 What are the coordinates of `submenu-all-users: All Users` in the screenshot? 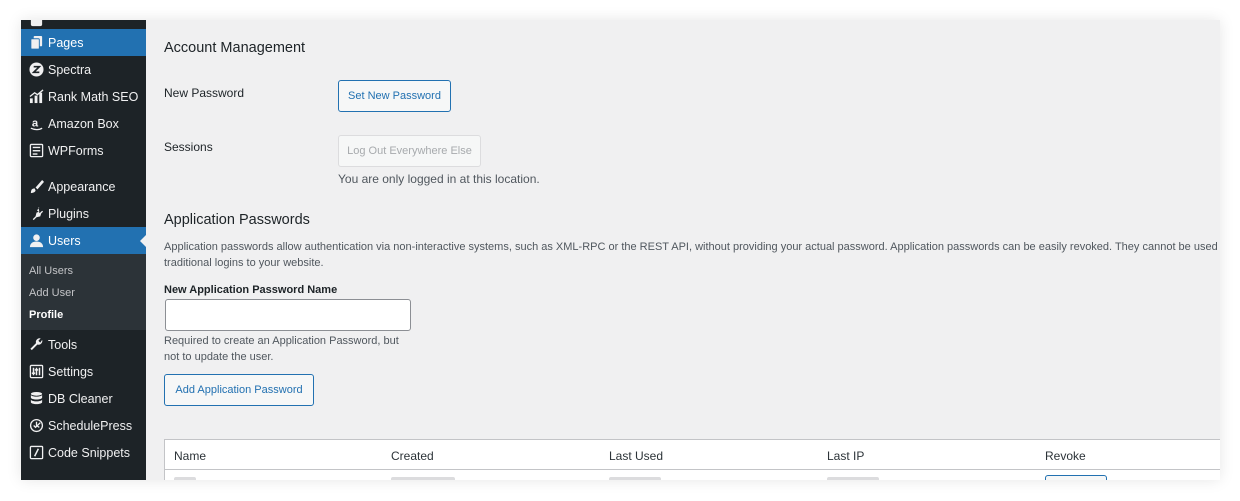 It's located at (51, 271).